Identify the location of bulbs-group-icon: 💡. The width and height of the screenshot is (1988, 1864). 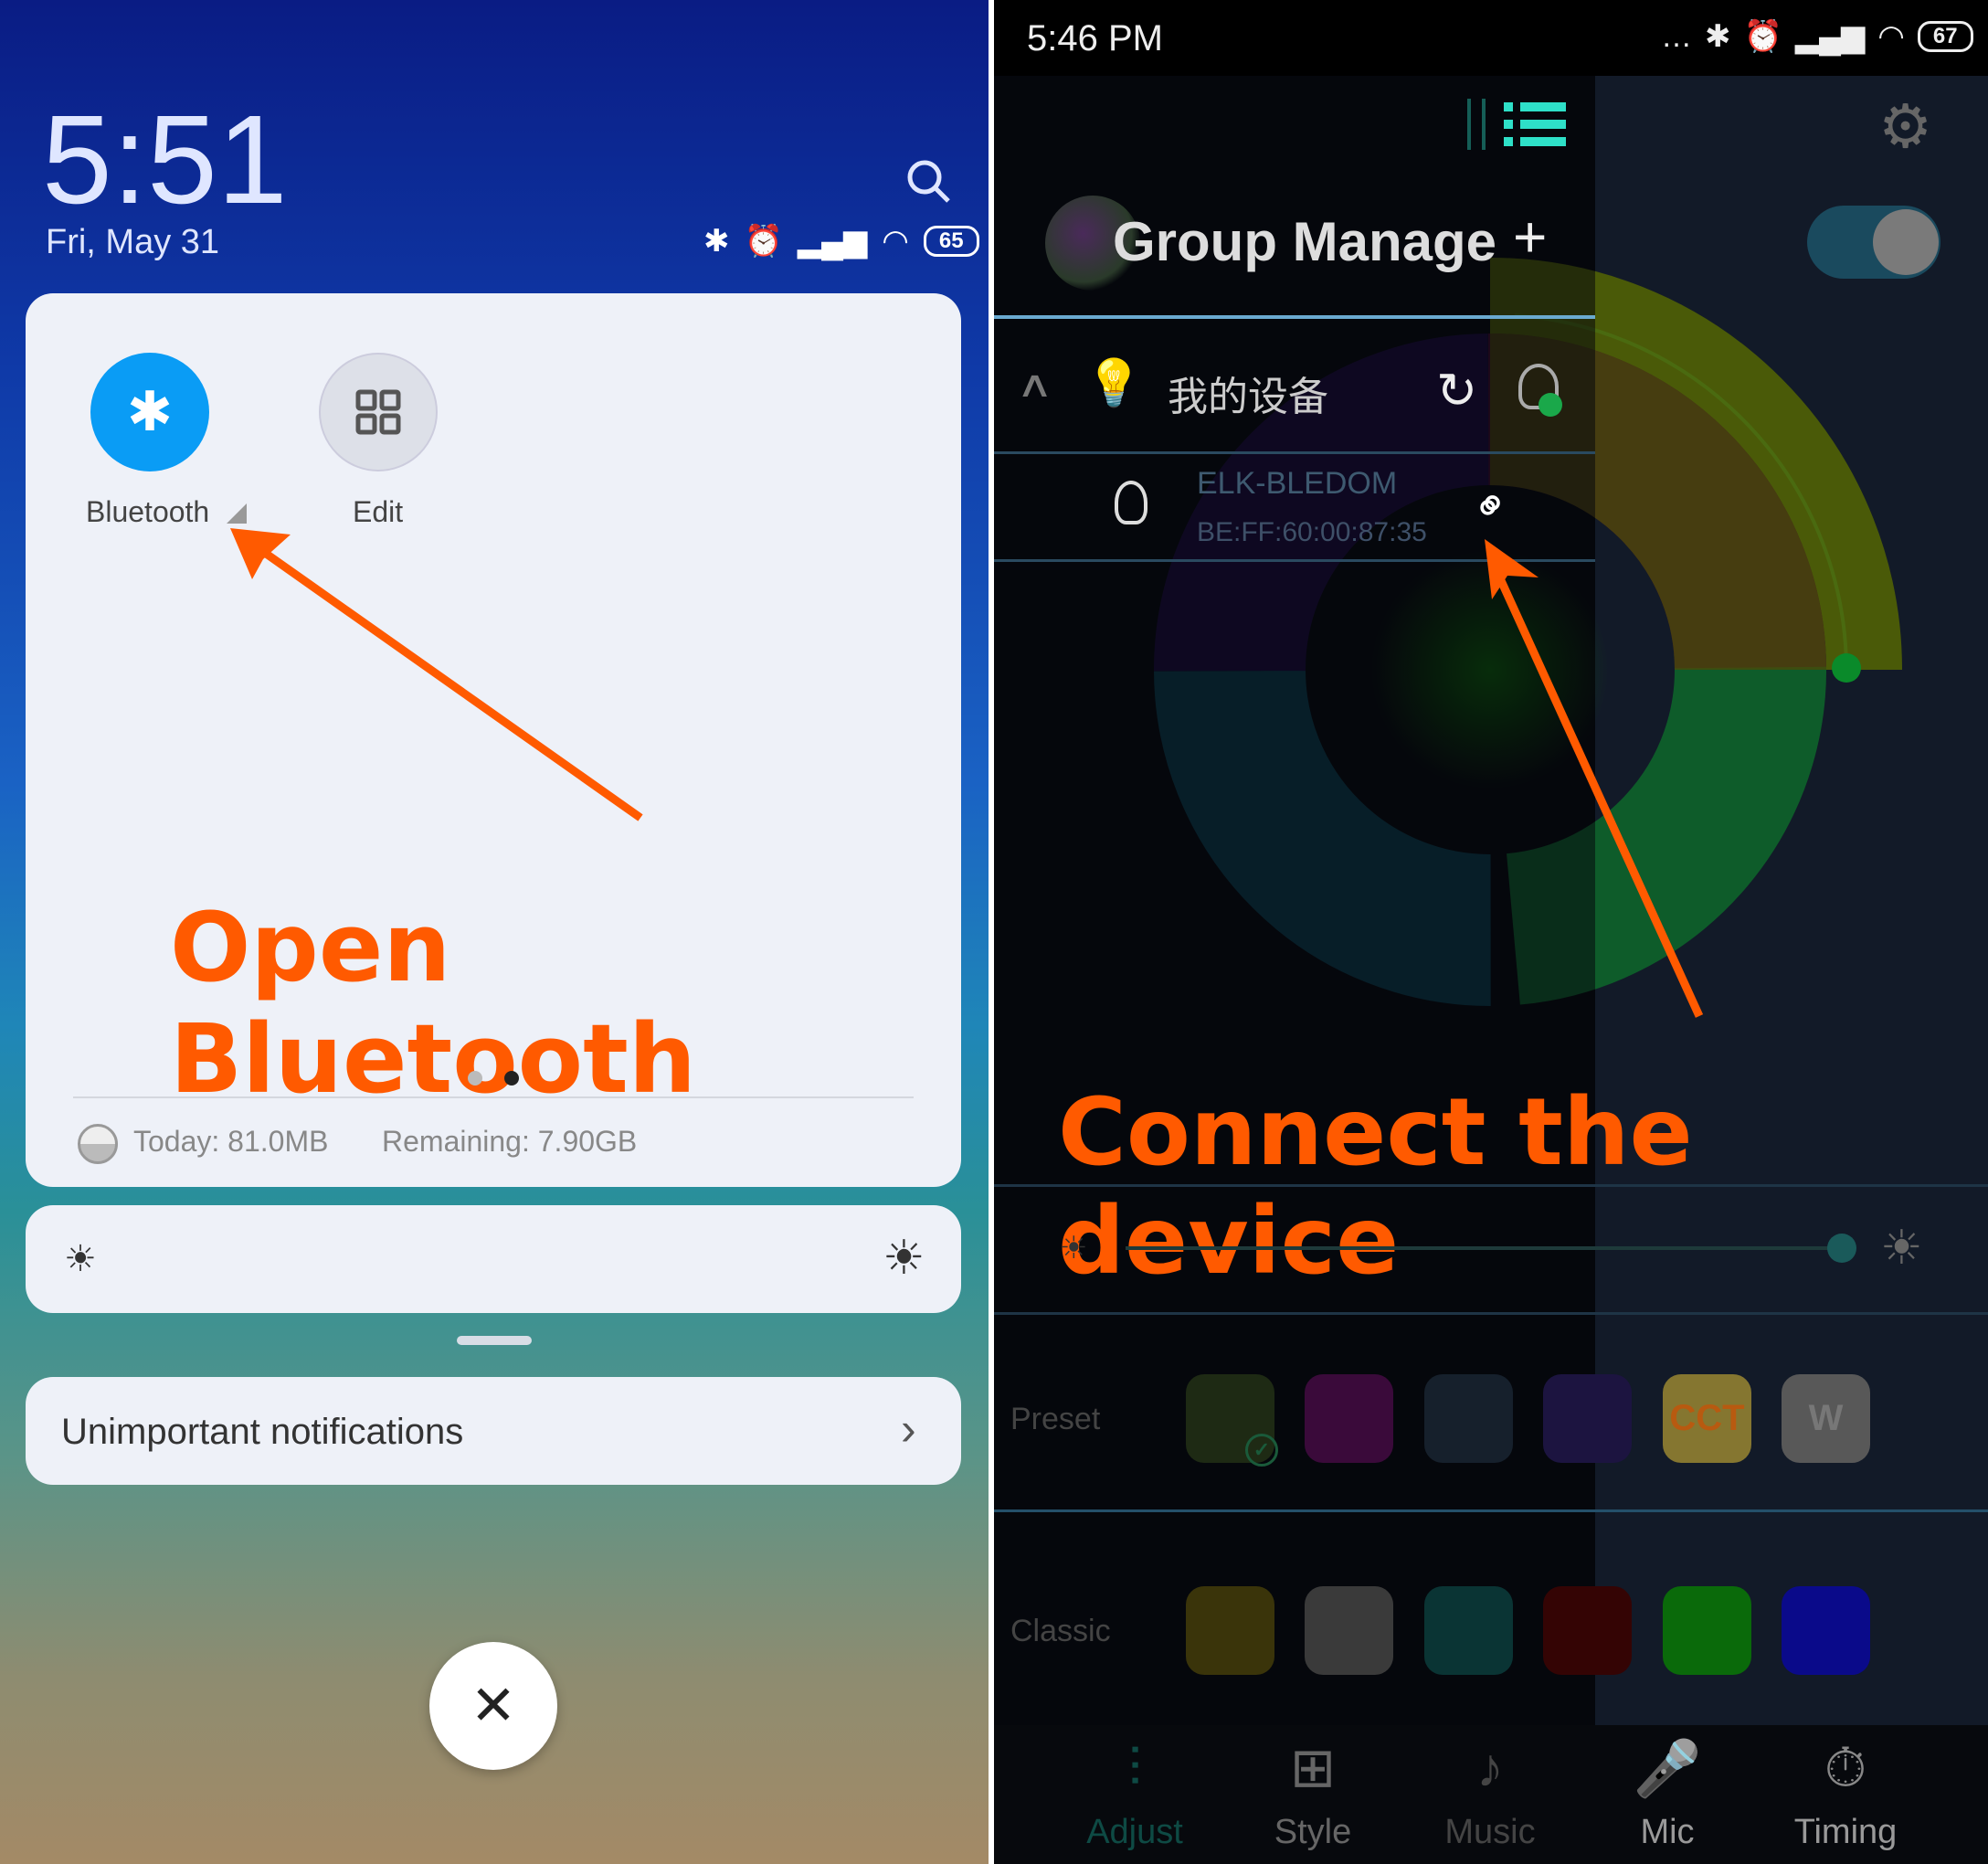
(1114, 382).